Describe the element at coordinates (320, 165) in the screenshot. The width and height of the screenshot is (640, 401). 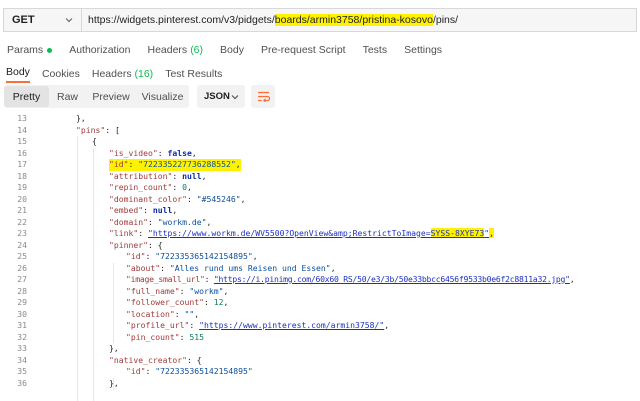
I see `code-line: 17 "id": "722335227736288552",` at that location.